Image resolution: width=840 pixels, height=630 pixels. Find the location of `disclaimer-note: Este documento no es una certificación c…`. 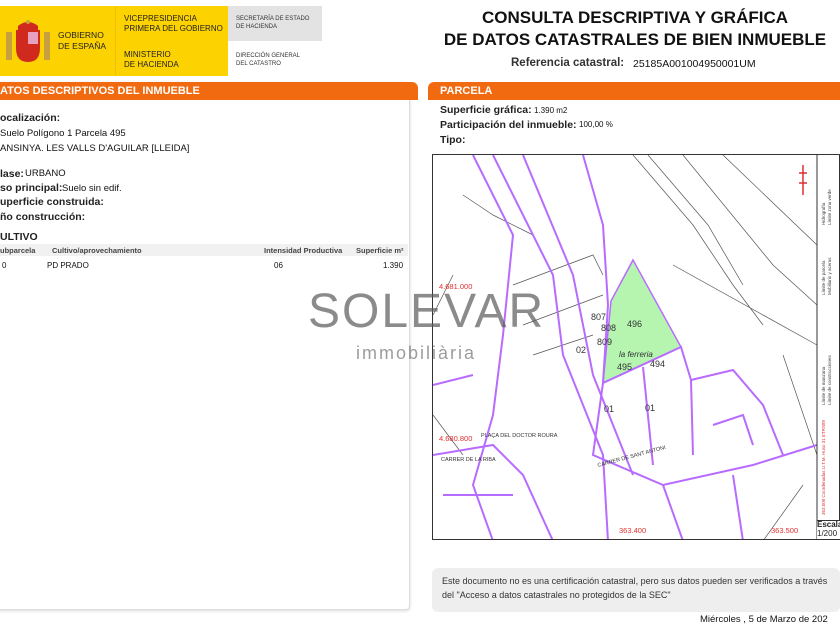

disclaimer-note: Este documento no es una certificación c… is located at coordinates (636, 590).